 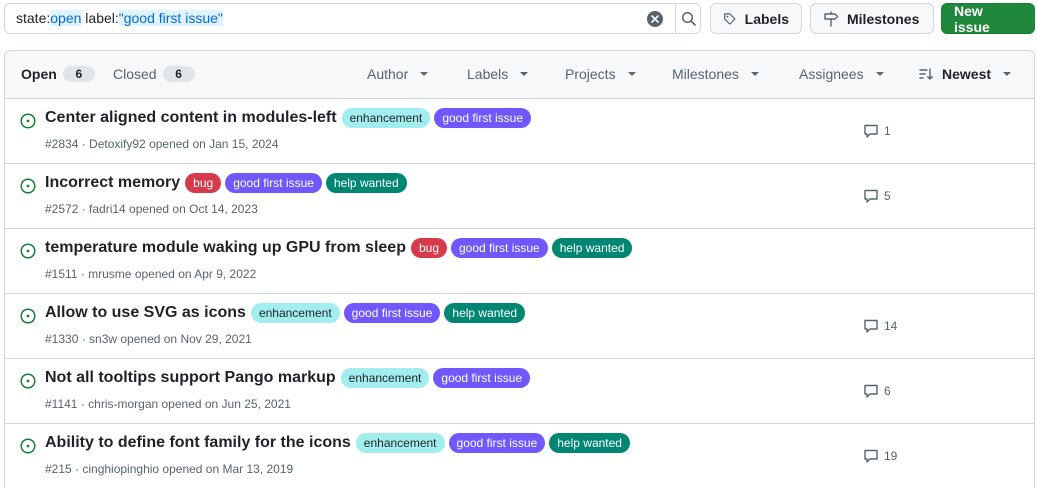 What do you see at coordinates (170, 18) in the screenshot?
I see `search-query-label-value: "good first issue"` at bounding box center [170, 18].